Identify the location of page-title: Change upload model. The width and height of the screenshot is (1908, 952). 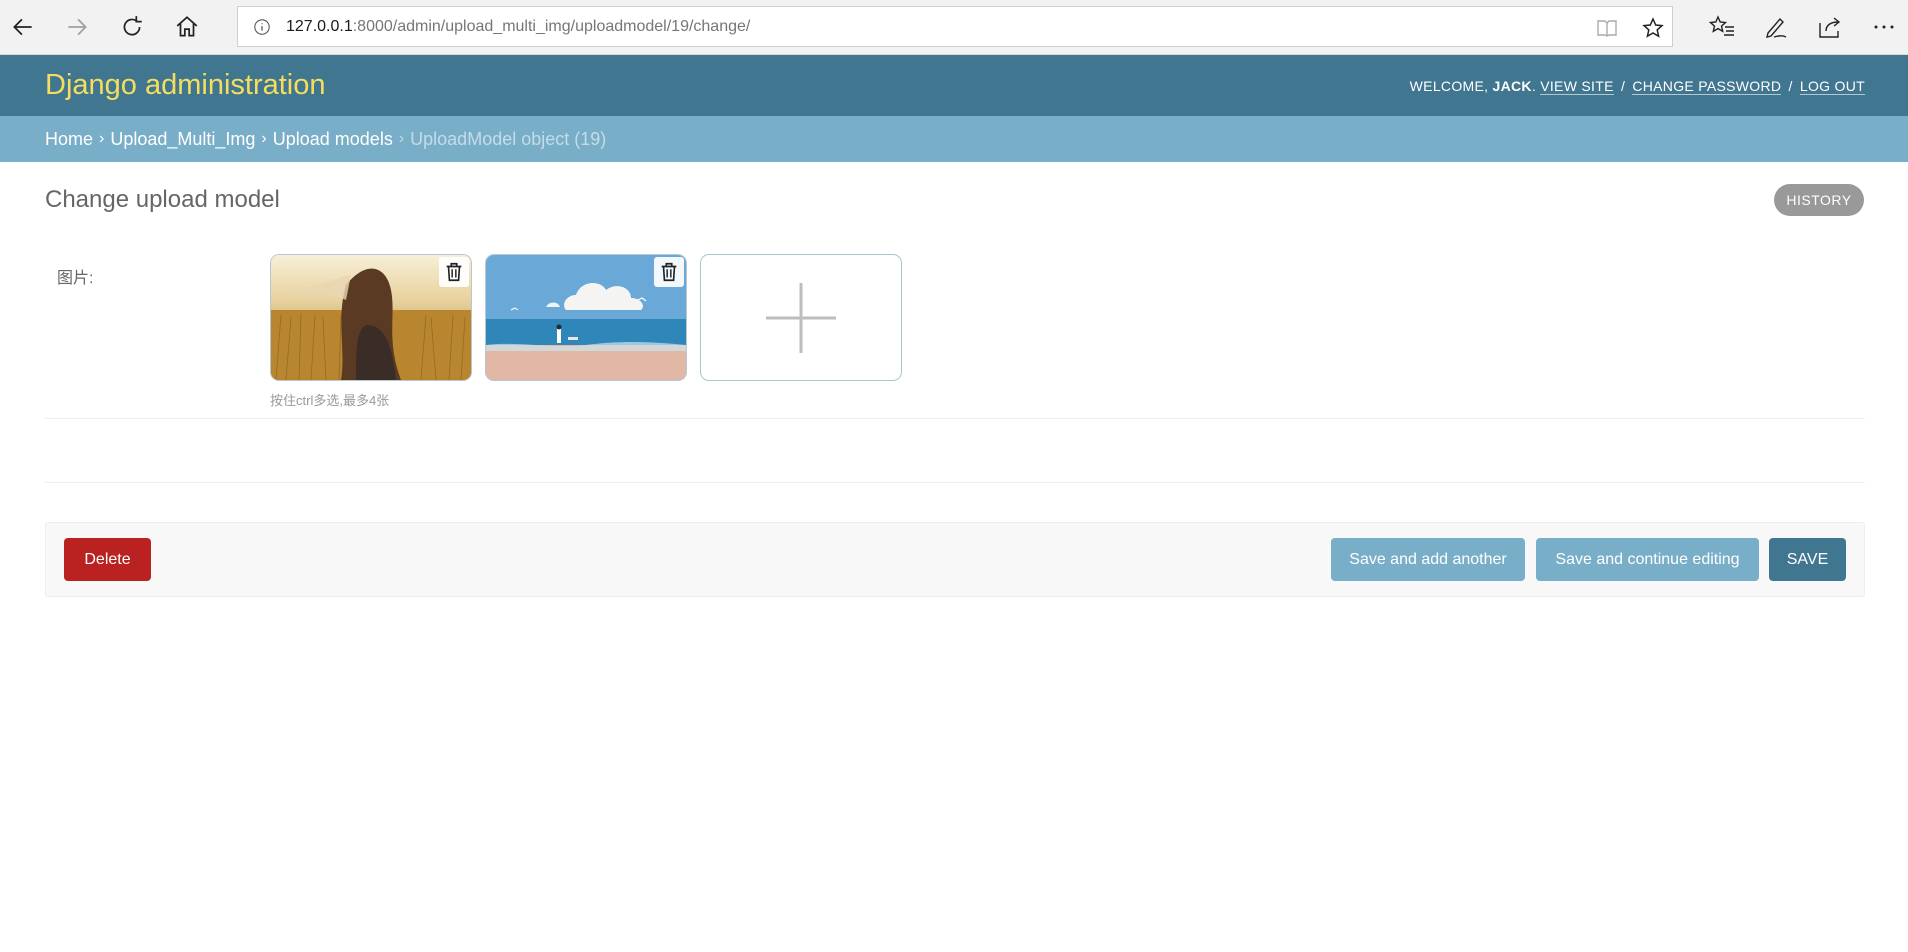
(162, 199).